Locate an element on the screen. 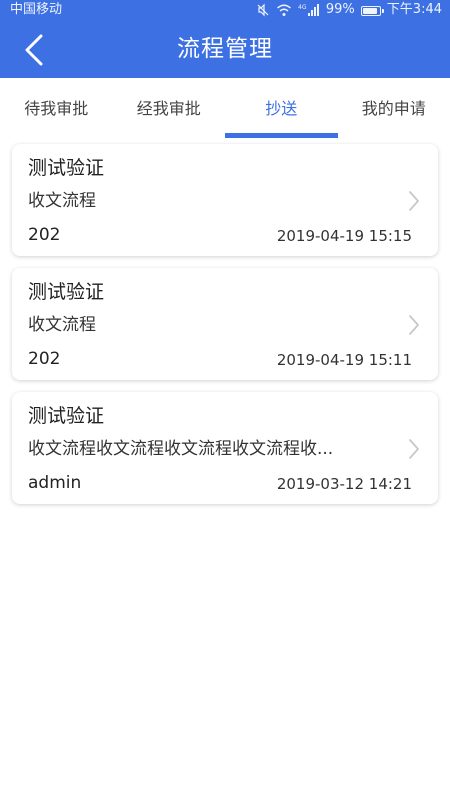 The height and width of the screenshot is (800, 450). tab-label: 抄送 is located at coordinates (281, 108).